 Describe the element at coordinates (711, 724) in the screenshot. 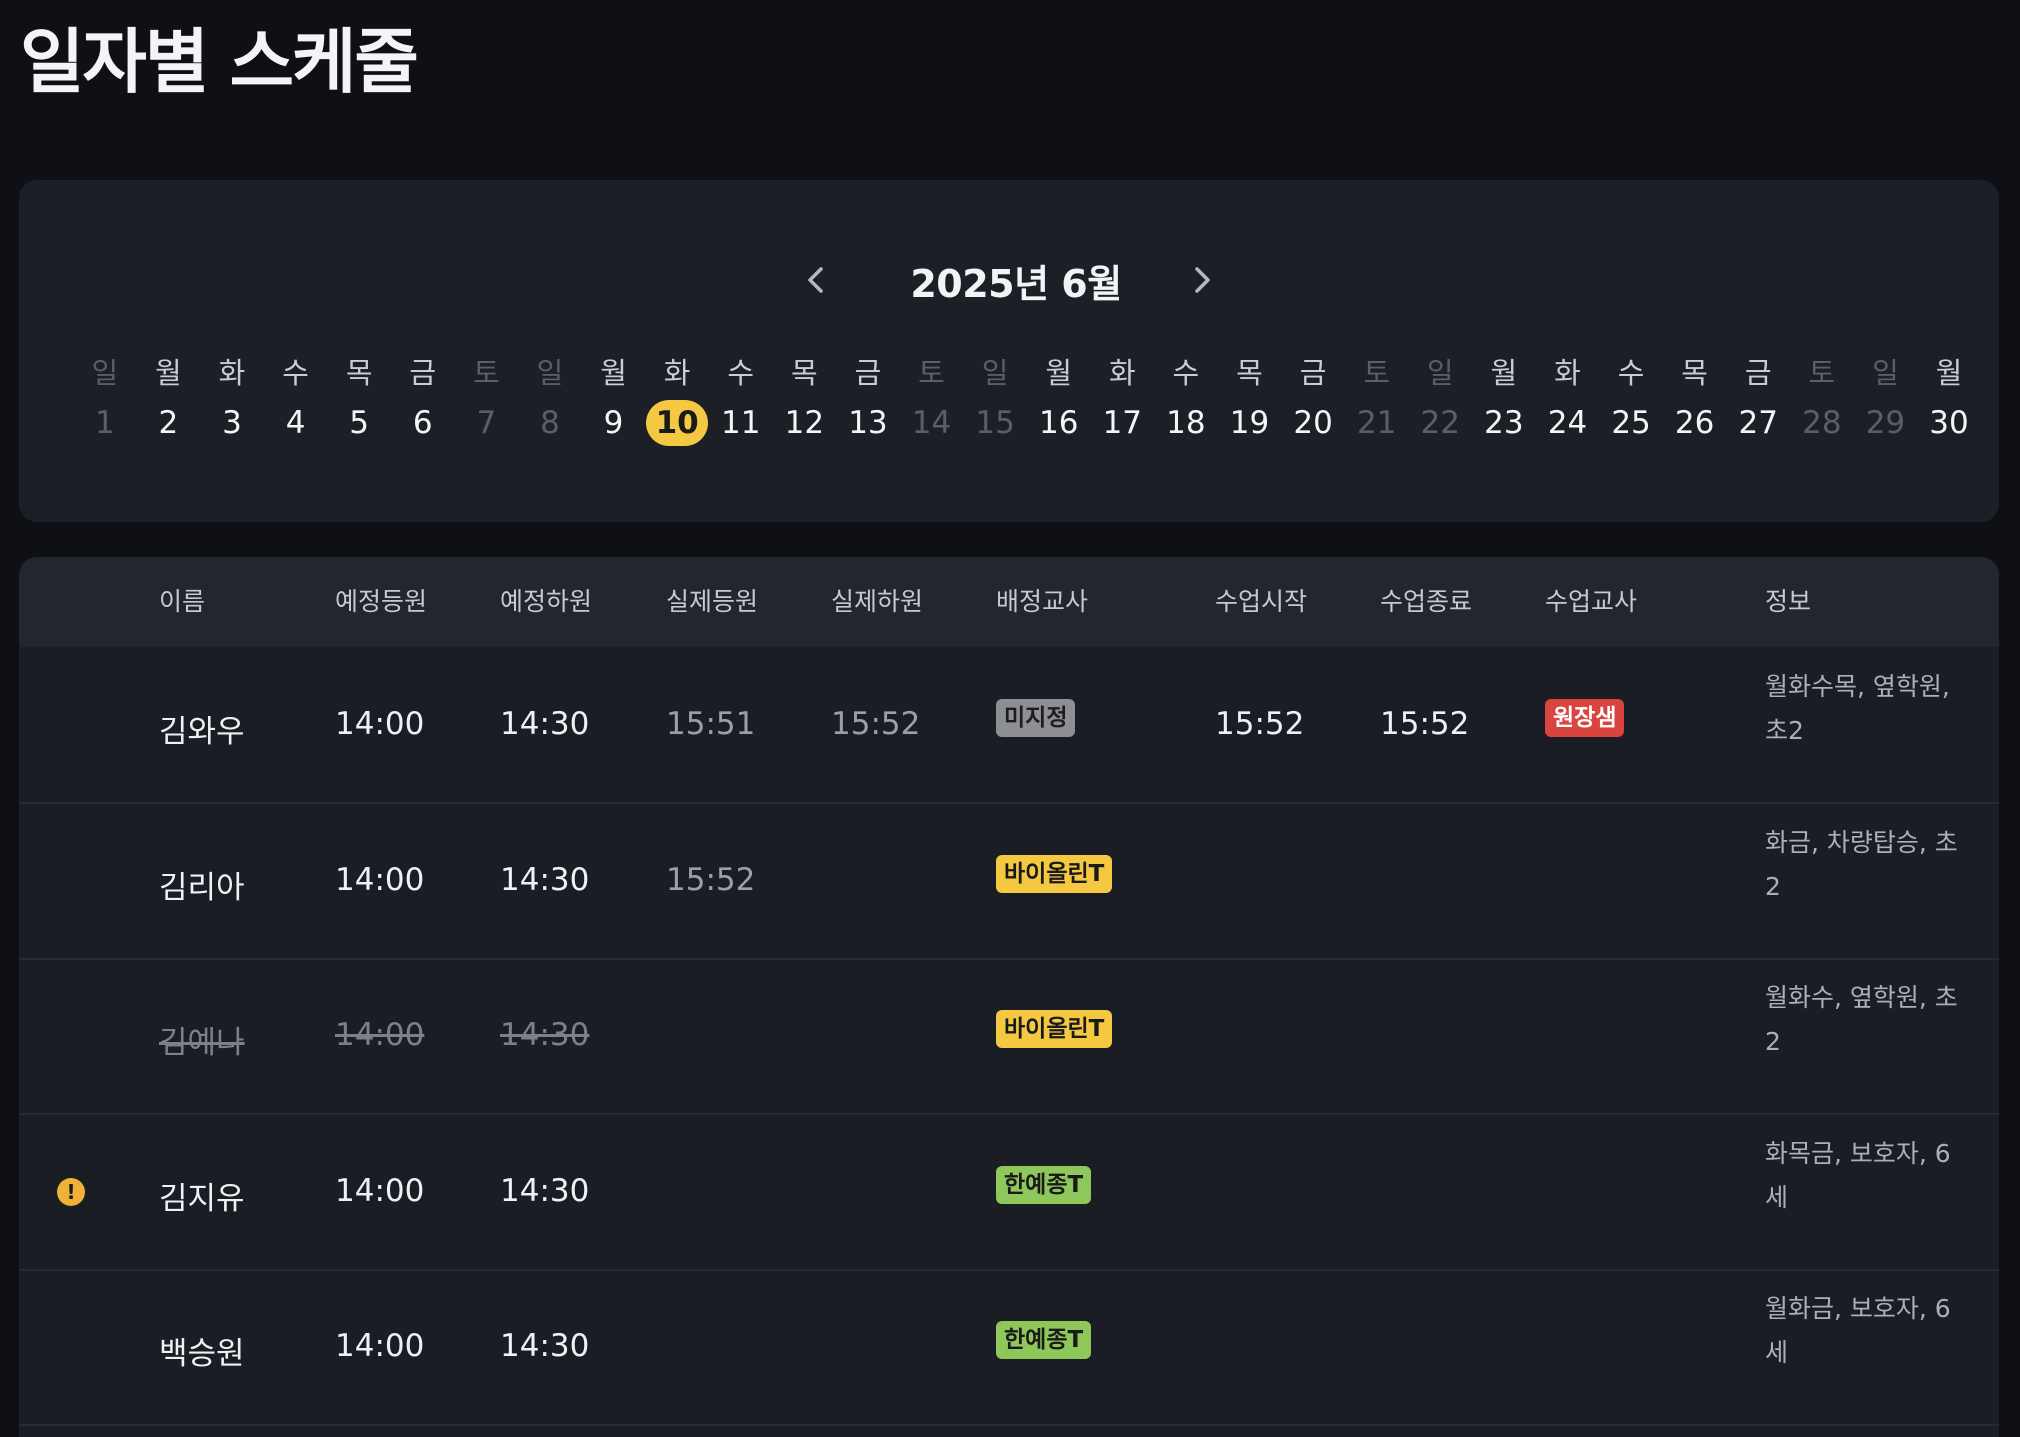

I see `actual-in-time: 15:51` at that location.